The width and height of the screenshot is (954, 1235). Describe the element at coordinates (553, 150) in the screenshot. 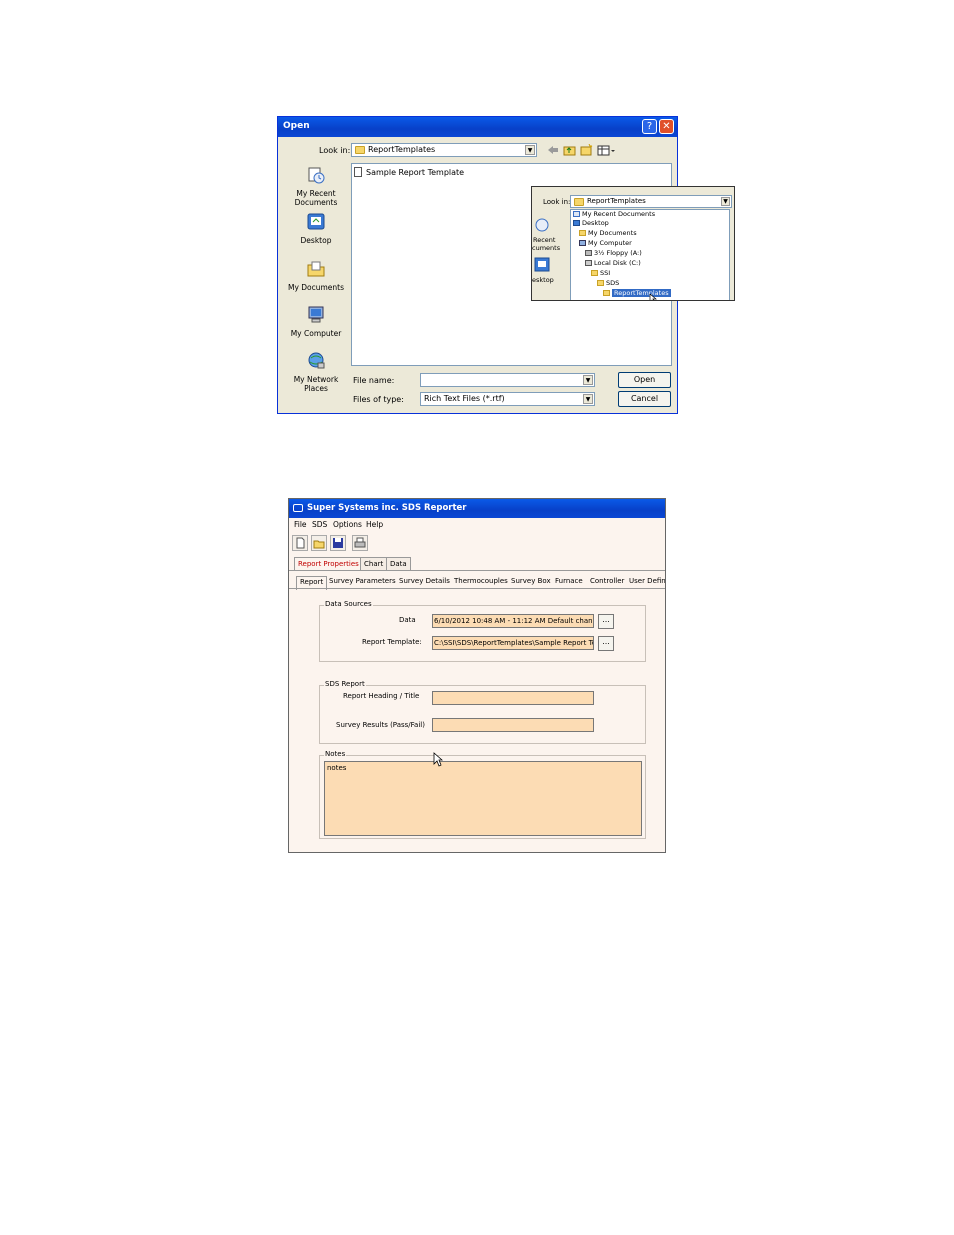

I see `back-icon` at that location.